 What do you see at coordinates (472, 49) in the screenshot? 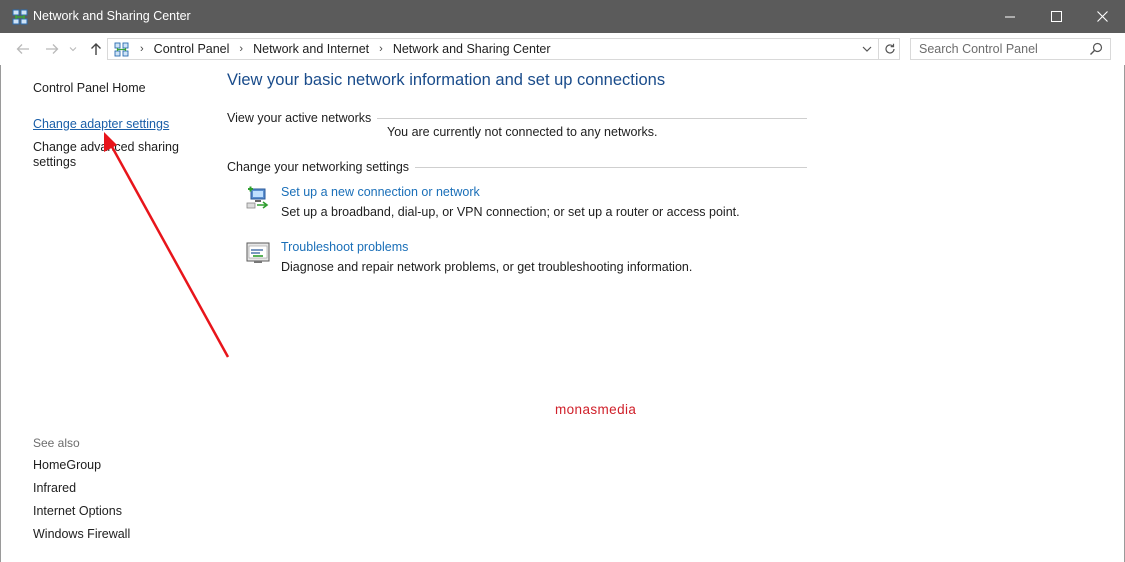
I see `breadcrumb-item: Network and Sharing Center` at bounding box center [472, 49].